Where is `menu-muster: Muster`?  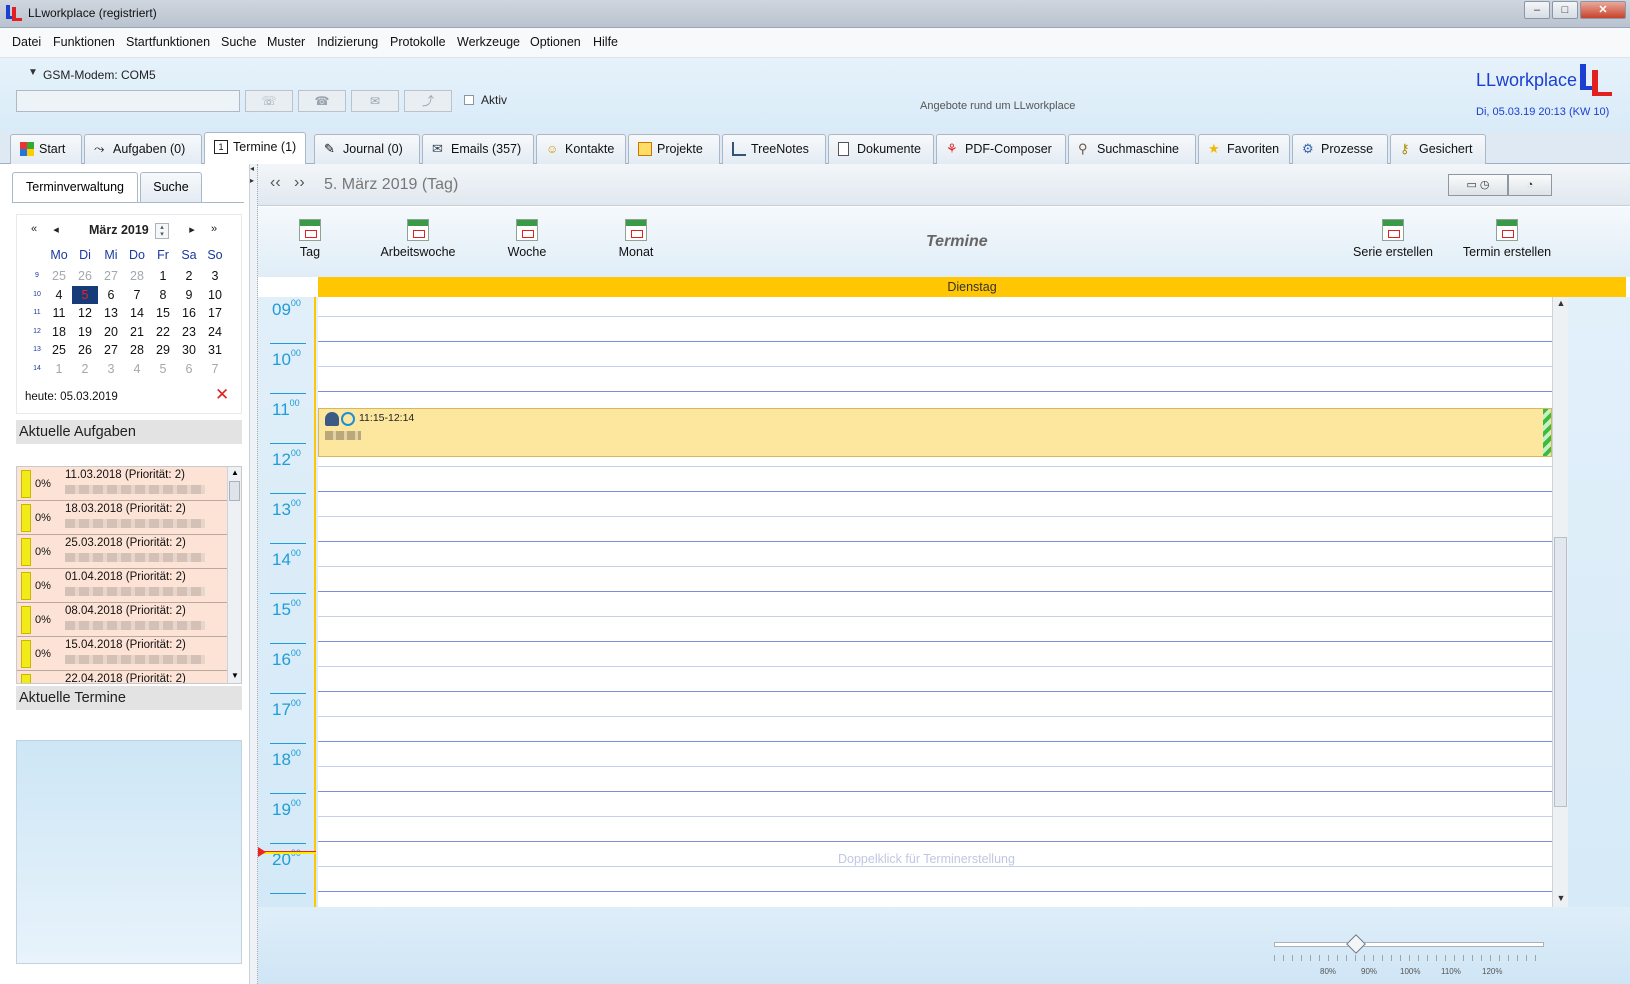
menu-muster: Muster is located at coordinates (286, 42).